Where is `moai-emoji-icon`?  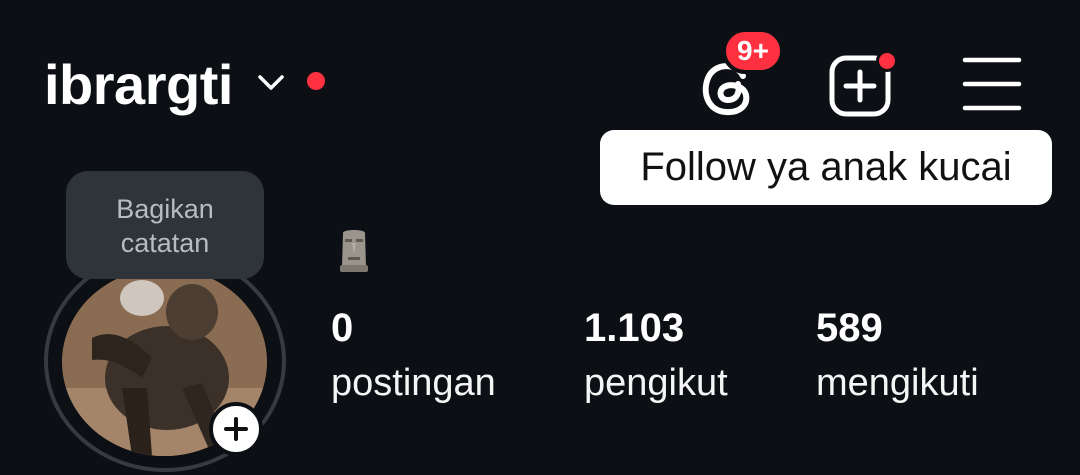
moai-emoji-icon is located at coordinates (354, 251).